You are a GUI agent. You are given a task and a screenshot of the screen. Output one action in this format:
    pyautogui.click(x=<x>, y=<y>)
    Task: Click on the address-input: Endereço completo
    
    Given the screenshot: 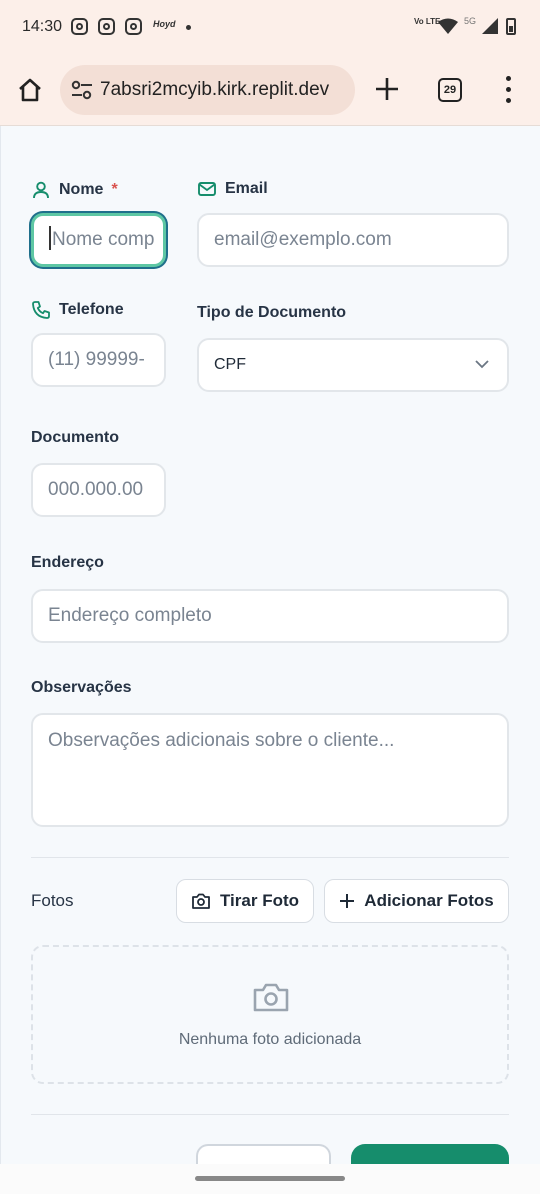 What is the action you would take?
    pyautogui.click(x=270, y=616)
    